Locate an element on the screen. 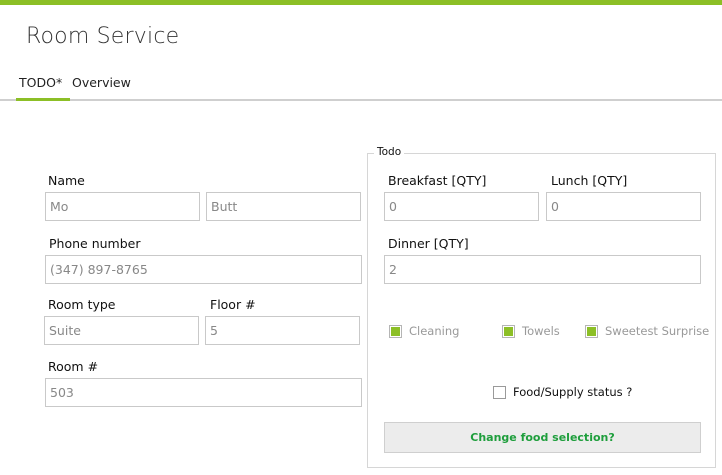 This screenshot has height=475, width=722. food-supply-status-checkbox: Food/Supply status ? is located at coordinates (562, 392).